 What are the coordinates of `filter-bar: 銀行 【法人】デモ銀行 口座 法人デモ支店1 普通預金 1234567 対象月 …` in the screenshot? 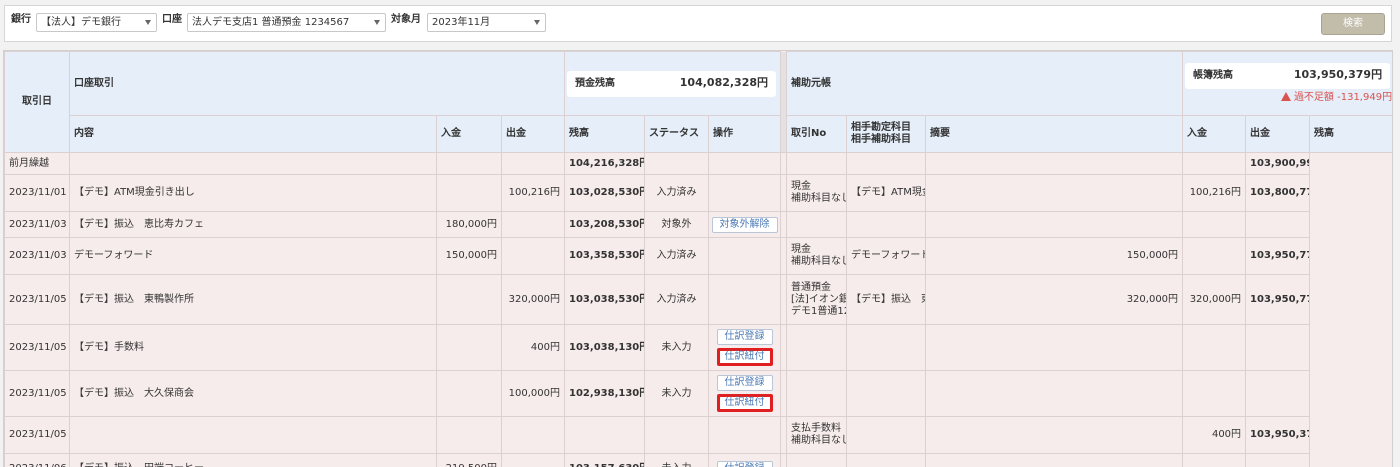 It's located at (698, 23).